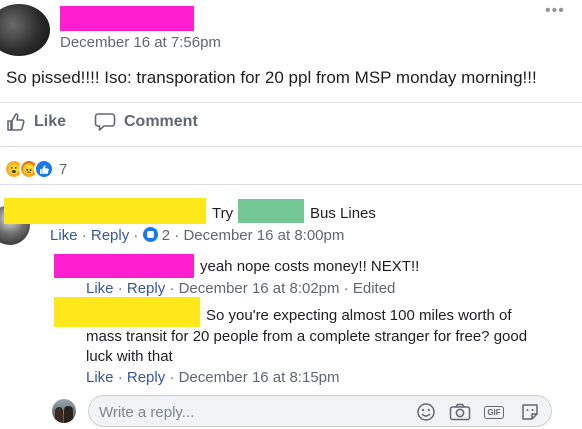  Describe the element at coordinates (271, 211) in the screenshot. I see `business-name-redacted` at that location.